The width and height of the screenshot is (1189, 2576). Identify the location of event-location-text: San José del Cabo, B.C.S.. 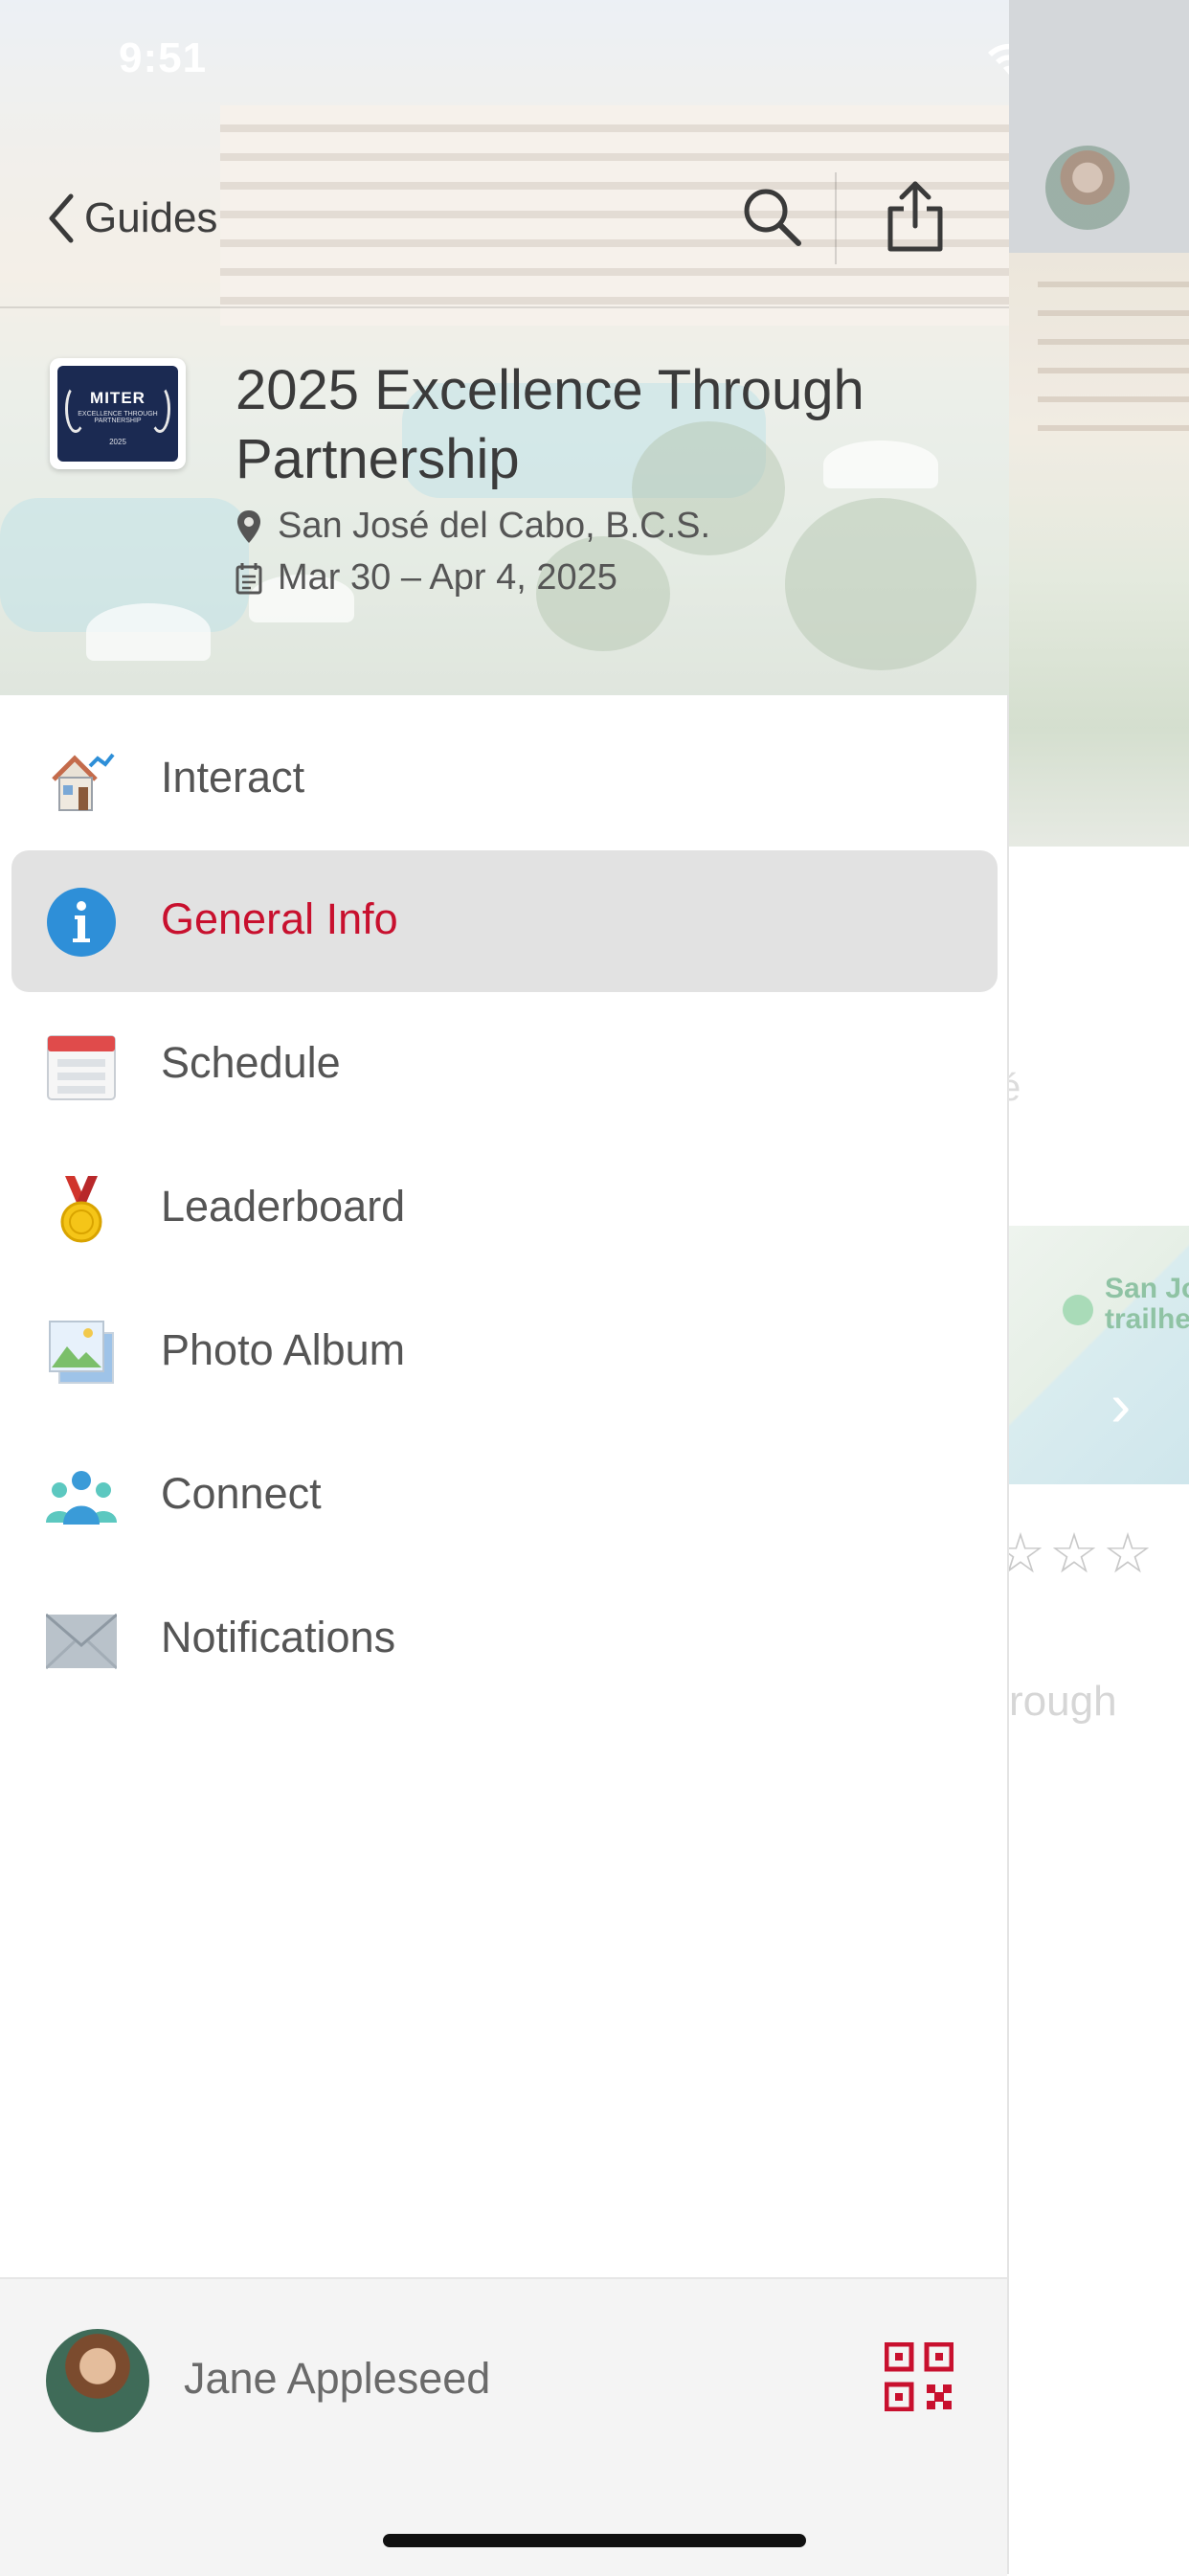
(494, 526).